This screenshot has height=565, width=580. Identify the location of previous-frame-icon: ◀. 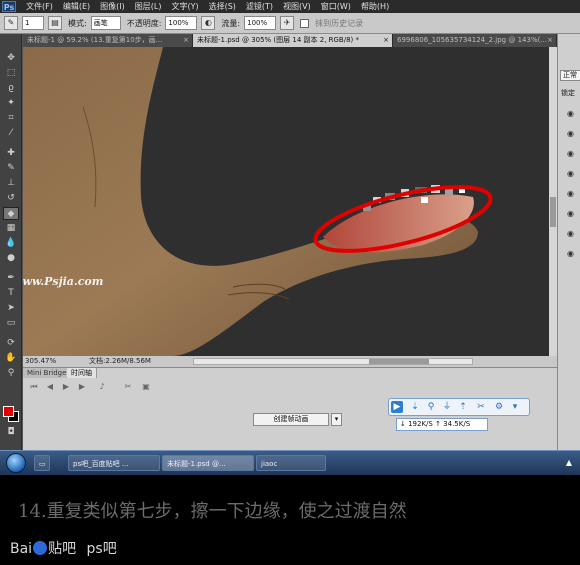
(50, 387).